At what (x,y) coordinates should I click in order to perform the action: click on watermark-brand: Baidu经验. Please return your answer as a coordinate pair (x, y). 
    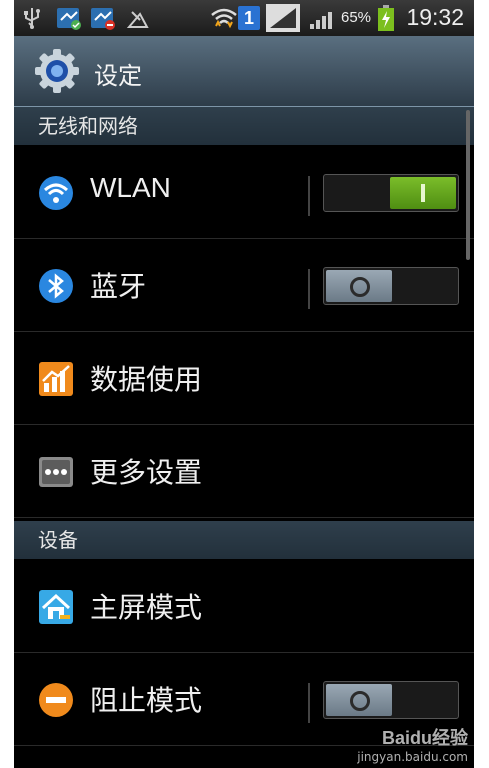
    Looking at the image, I should click on (424, 738).